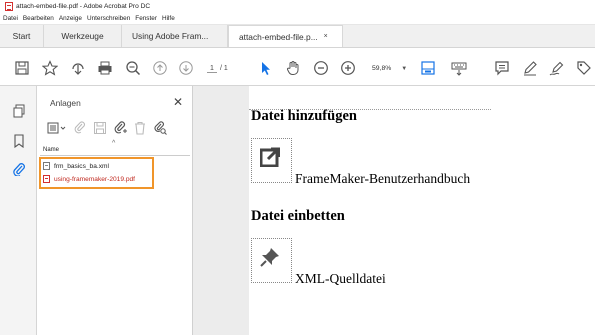 Image resolution: width=595 pixels, height=335 pixels. I want to click on tab-label: Start, so click(21, 36).